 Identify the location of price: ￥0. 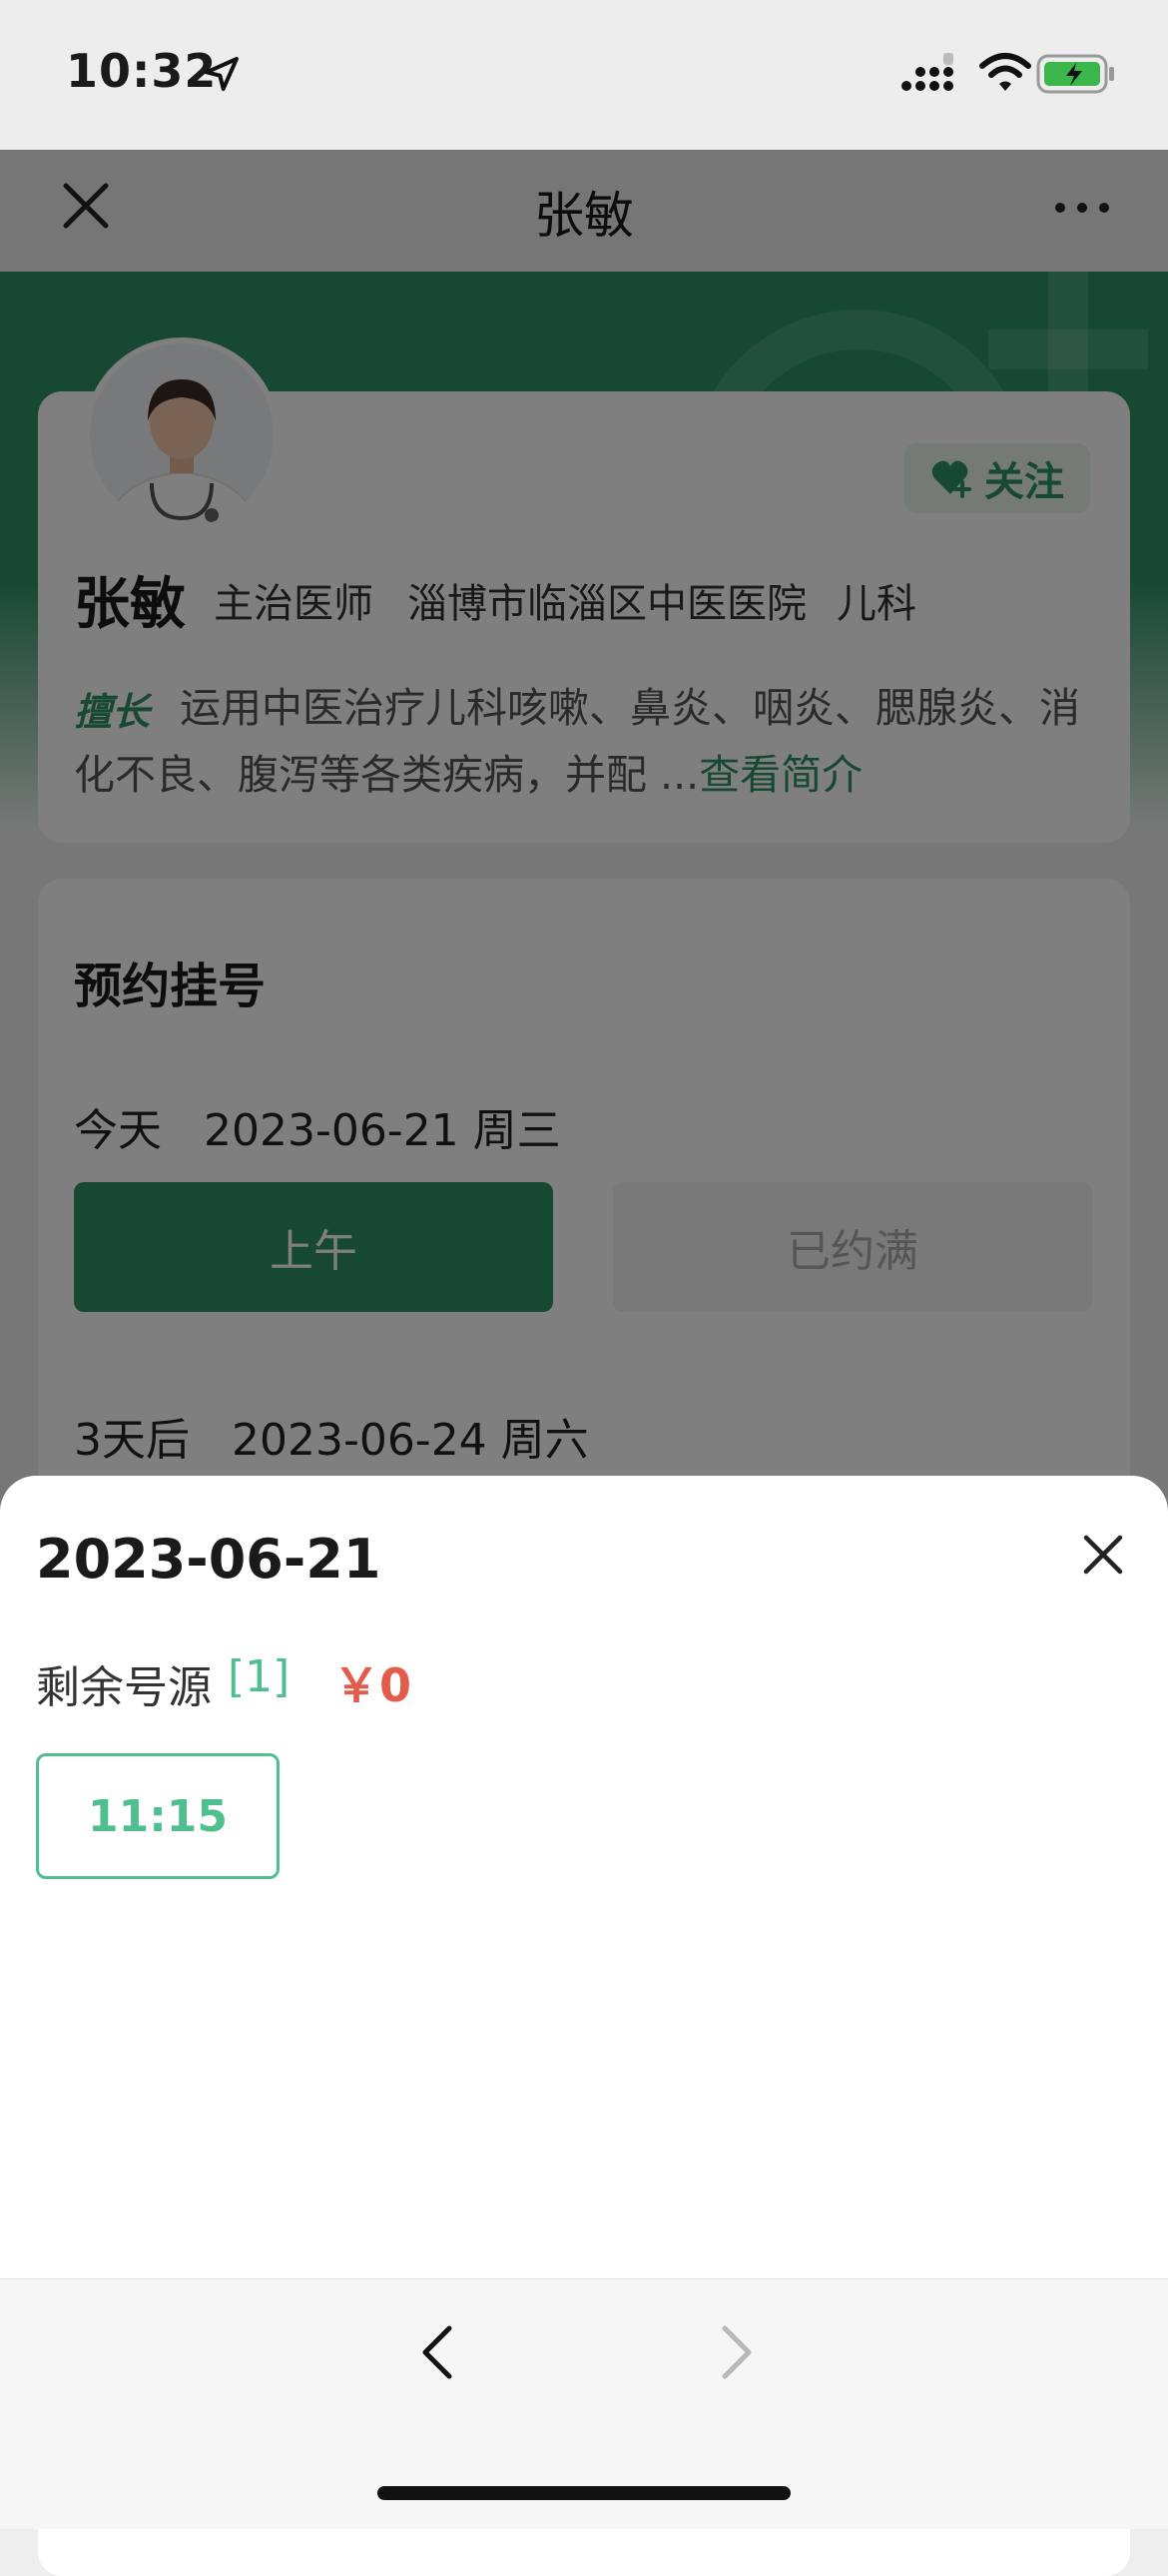
(372, 1685).